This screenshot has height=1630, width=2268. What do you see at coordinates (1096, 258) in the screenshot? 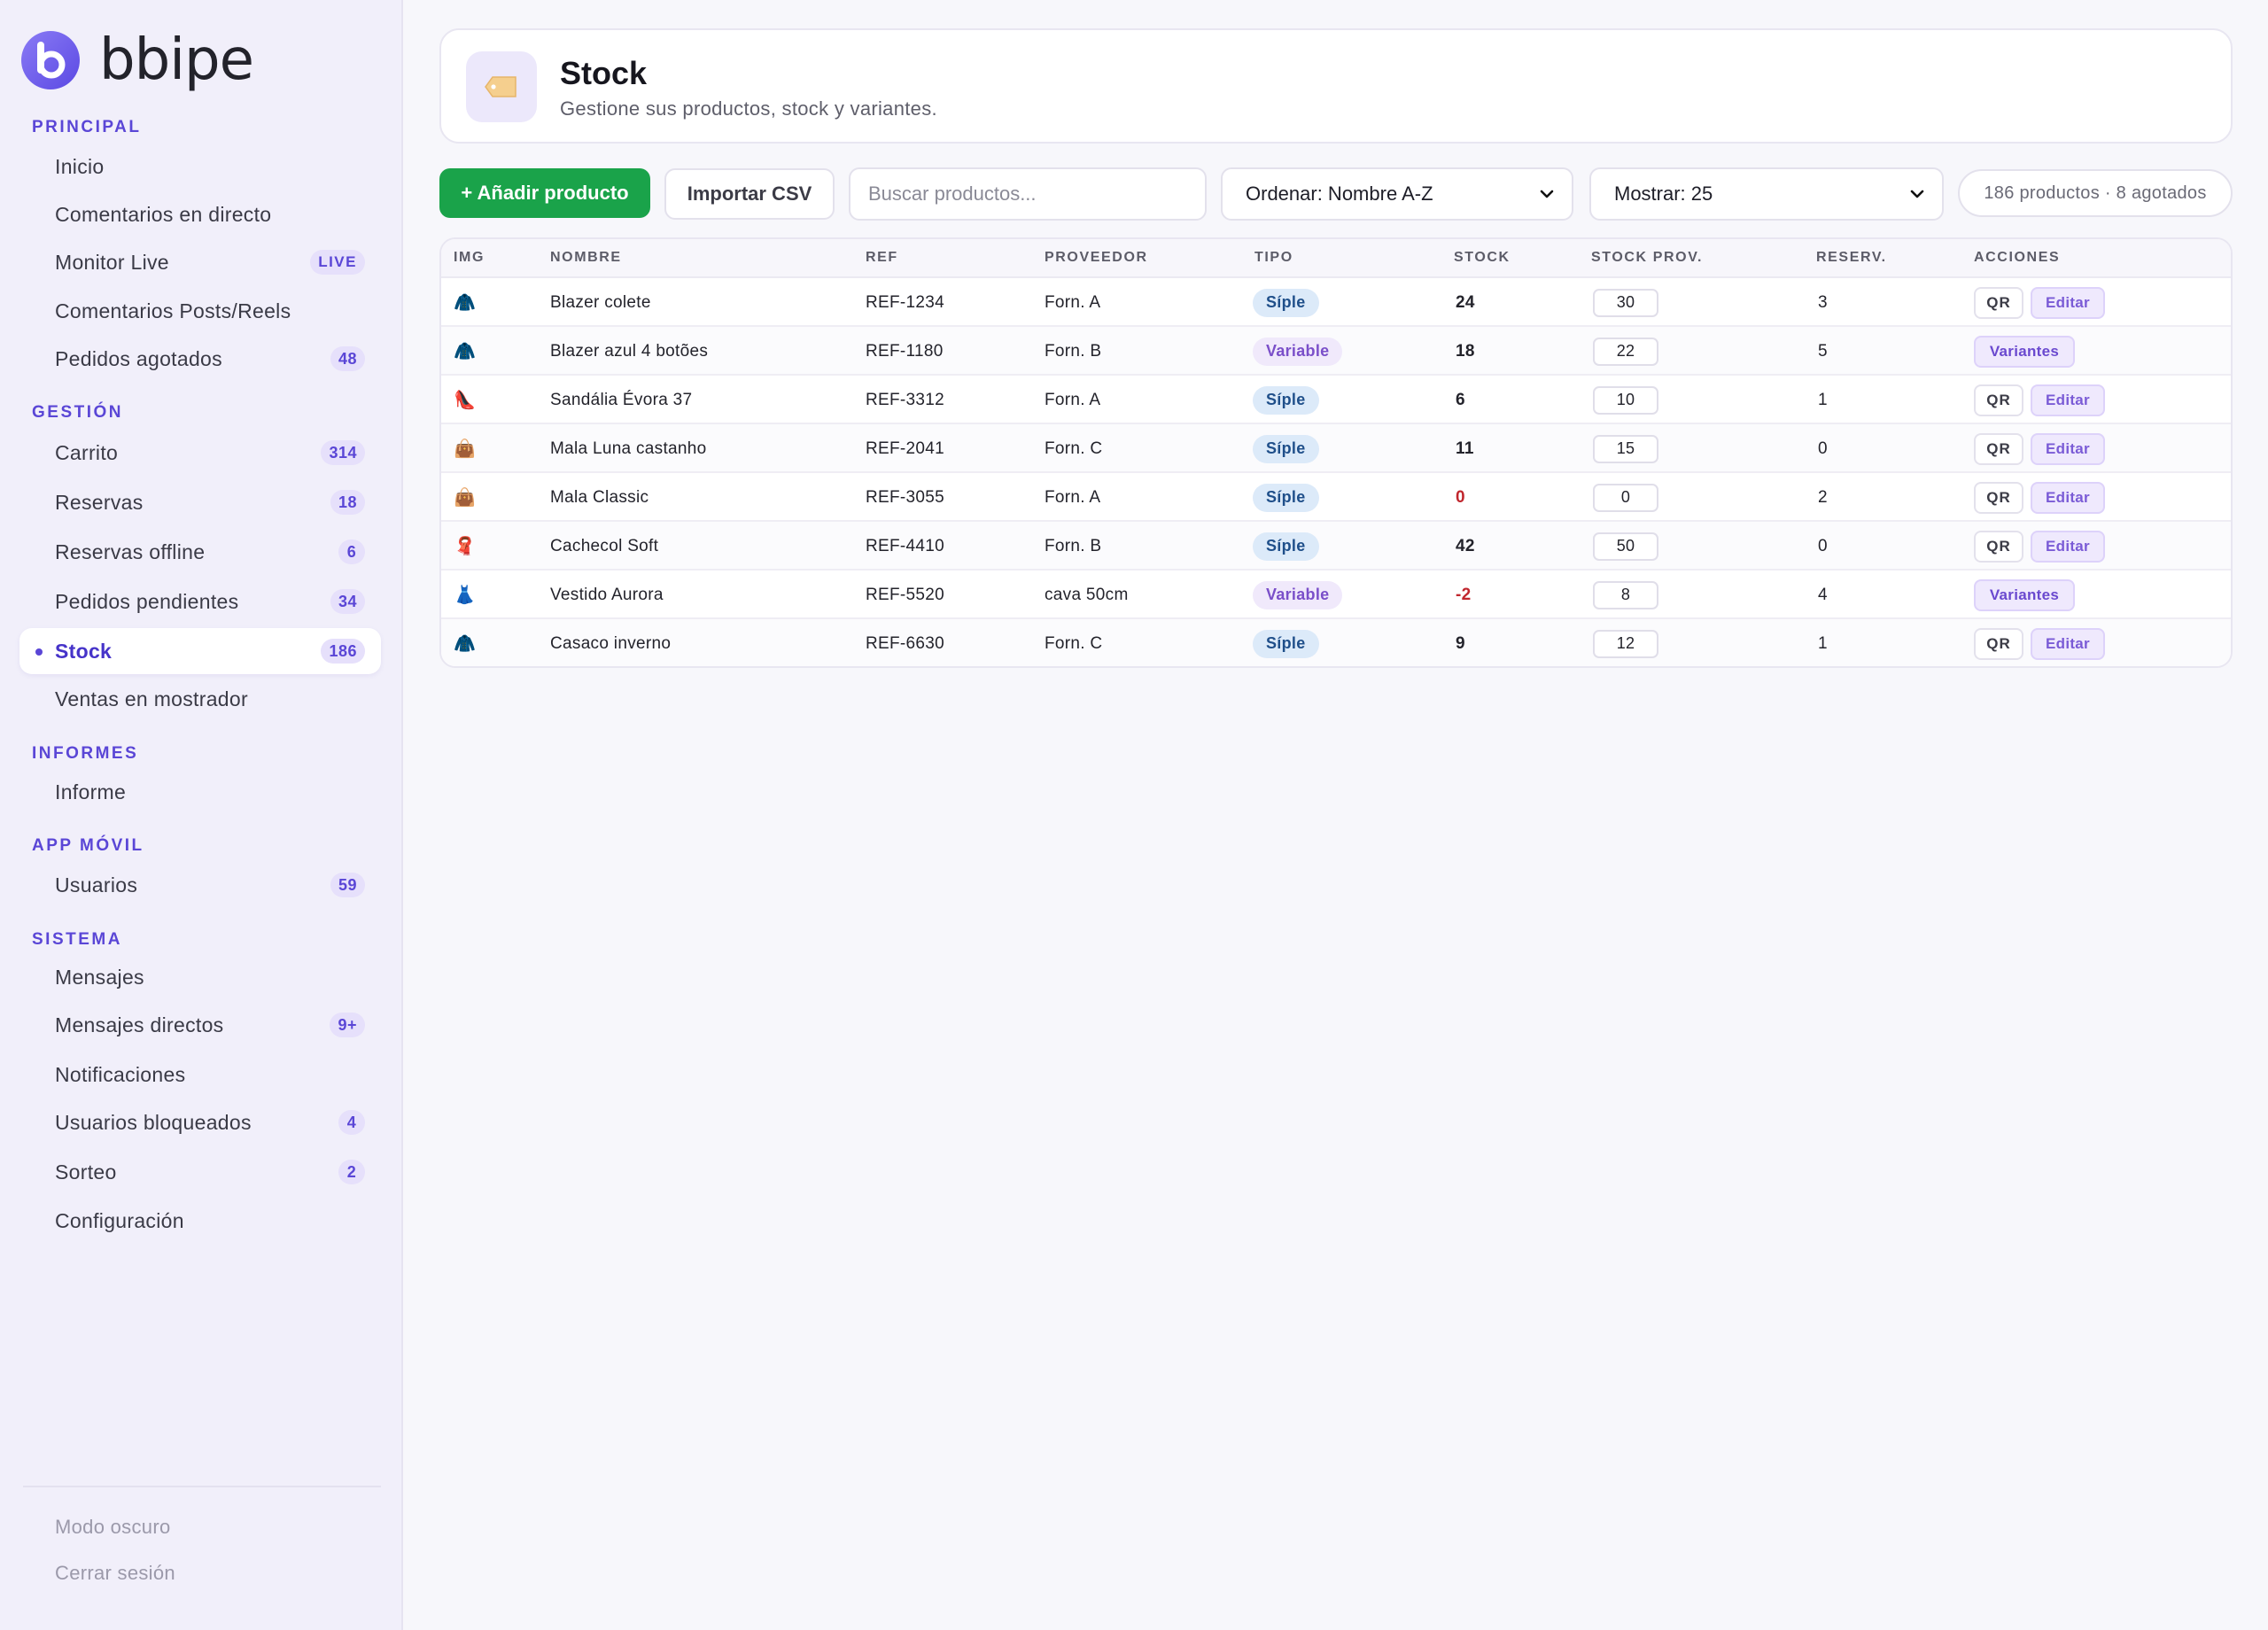
I see `column-header-supplier: PROVEEDOR` at bounding box center [1096, 258].